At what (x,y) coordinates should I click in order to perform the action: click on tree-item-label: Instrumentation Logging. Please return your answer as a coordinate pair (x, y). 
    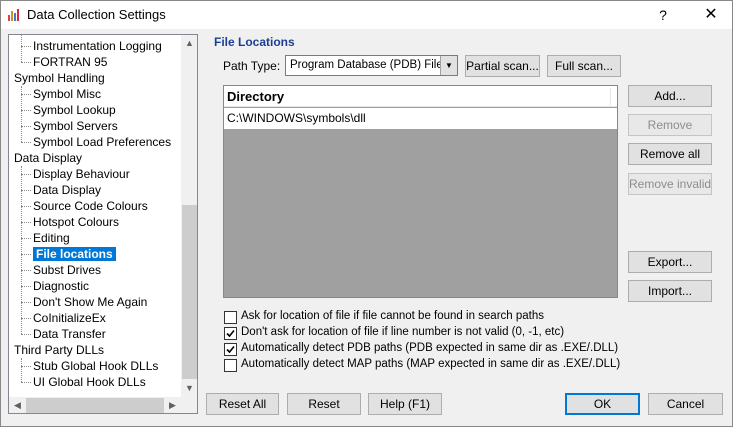
    Looking at the image, I should click on (97, 46).